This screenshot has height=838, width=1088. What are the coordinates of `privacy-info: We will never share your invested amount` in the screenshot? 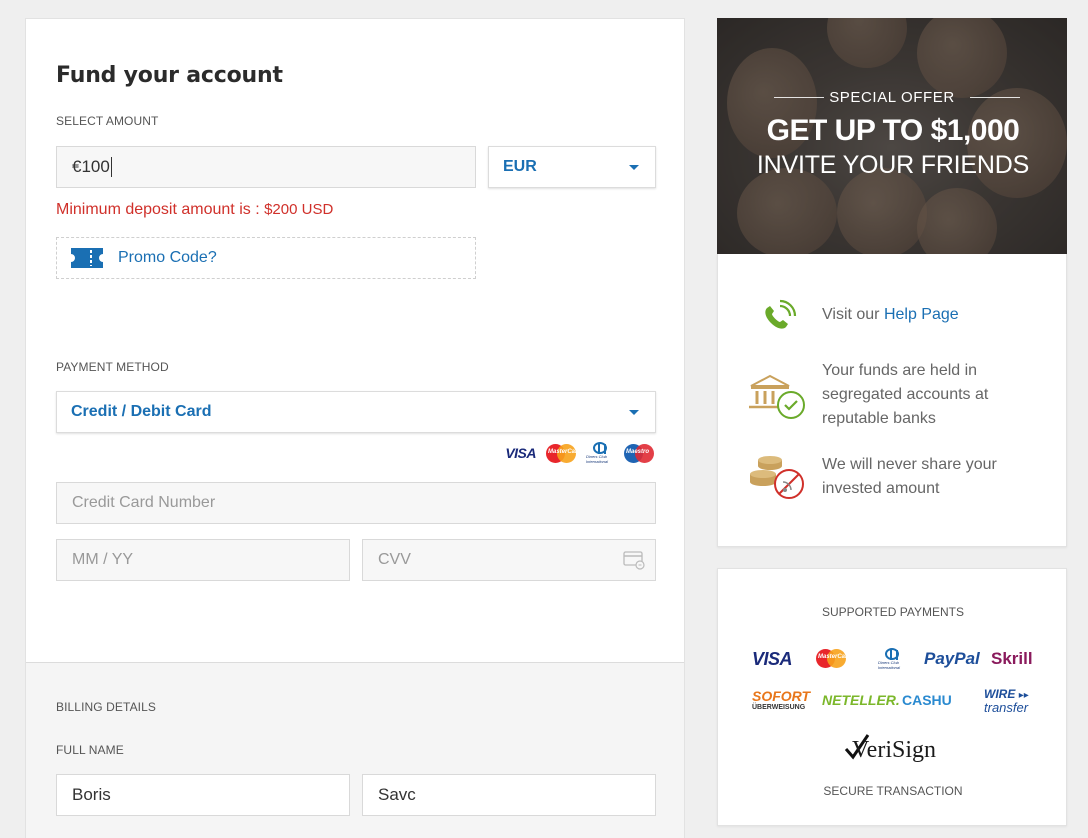 It's located at (909, 477).